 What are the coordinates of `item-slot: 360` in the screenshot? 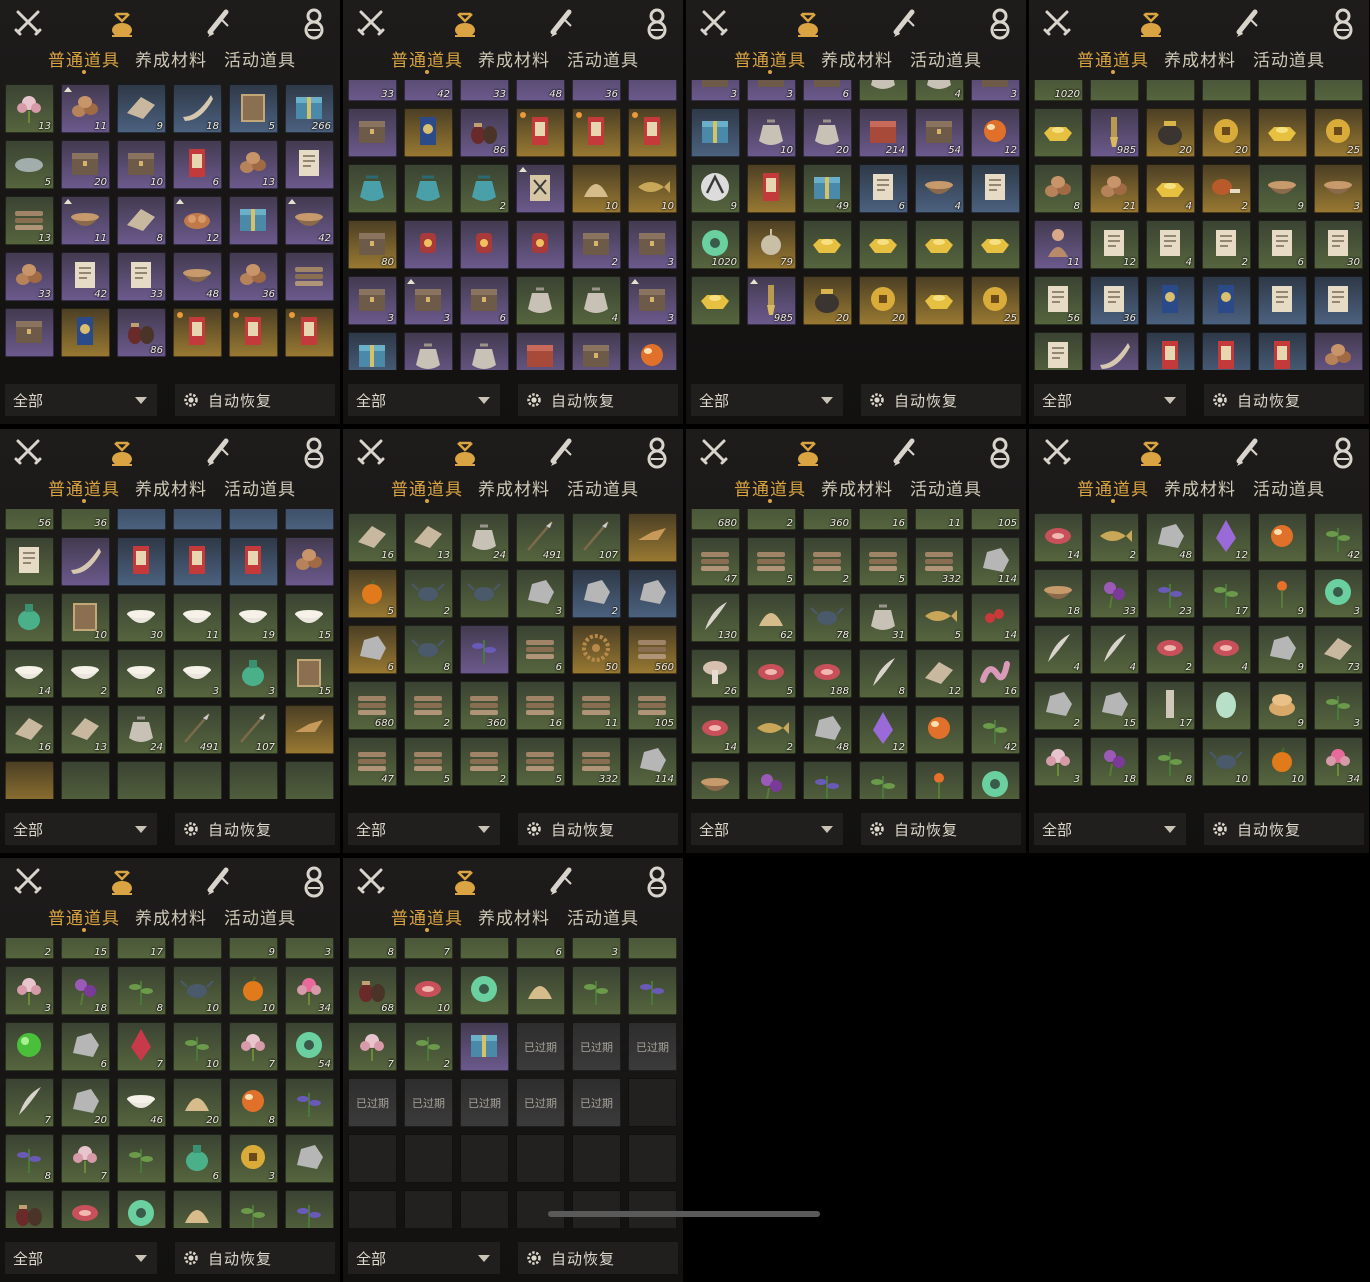 It's located at (827, 519).